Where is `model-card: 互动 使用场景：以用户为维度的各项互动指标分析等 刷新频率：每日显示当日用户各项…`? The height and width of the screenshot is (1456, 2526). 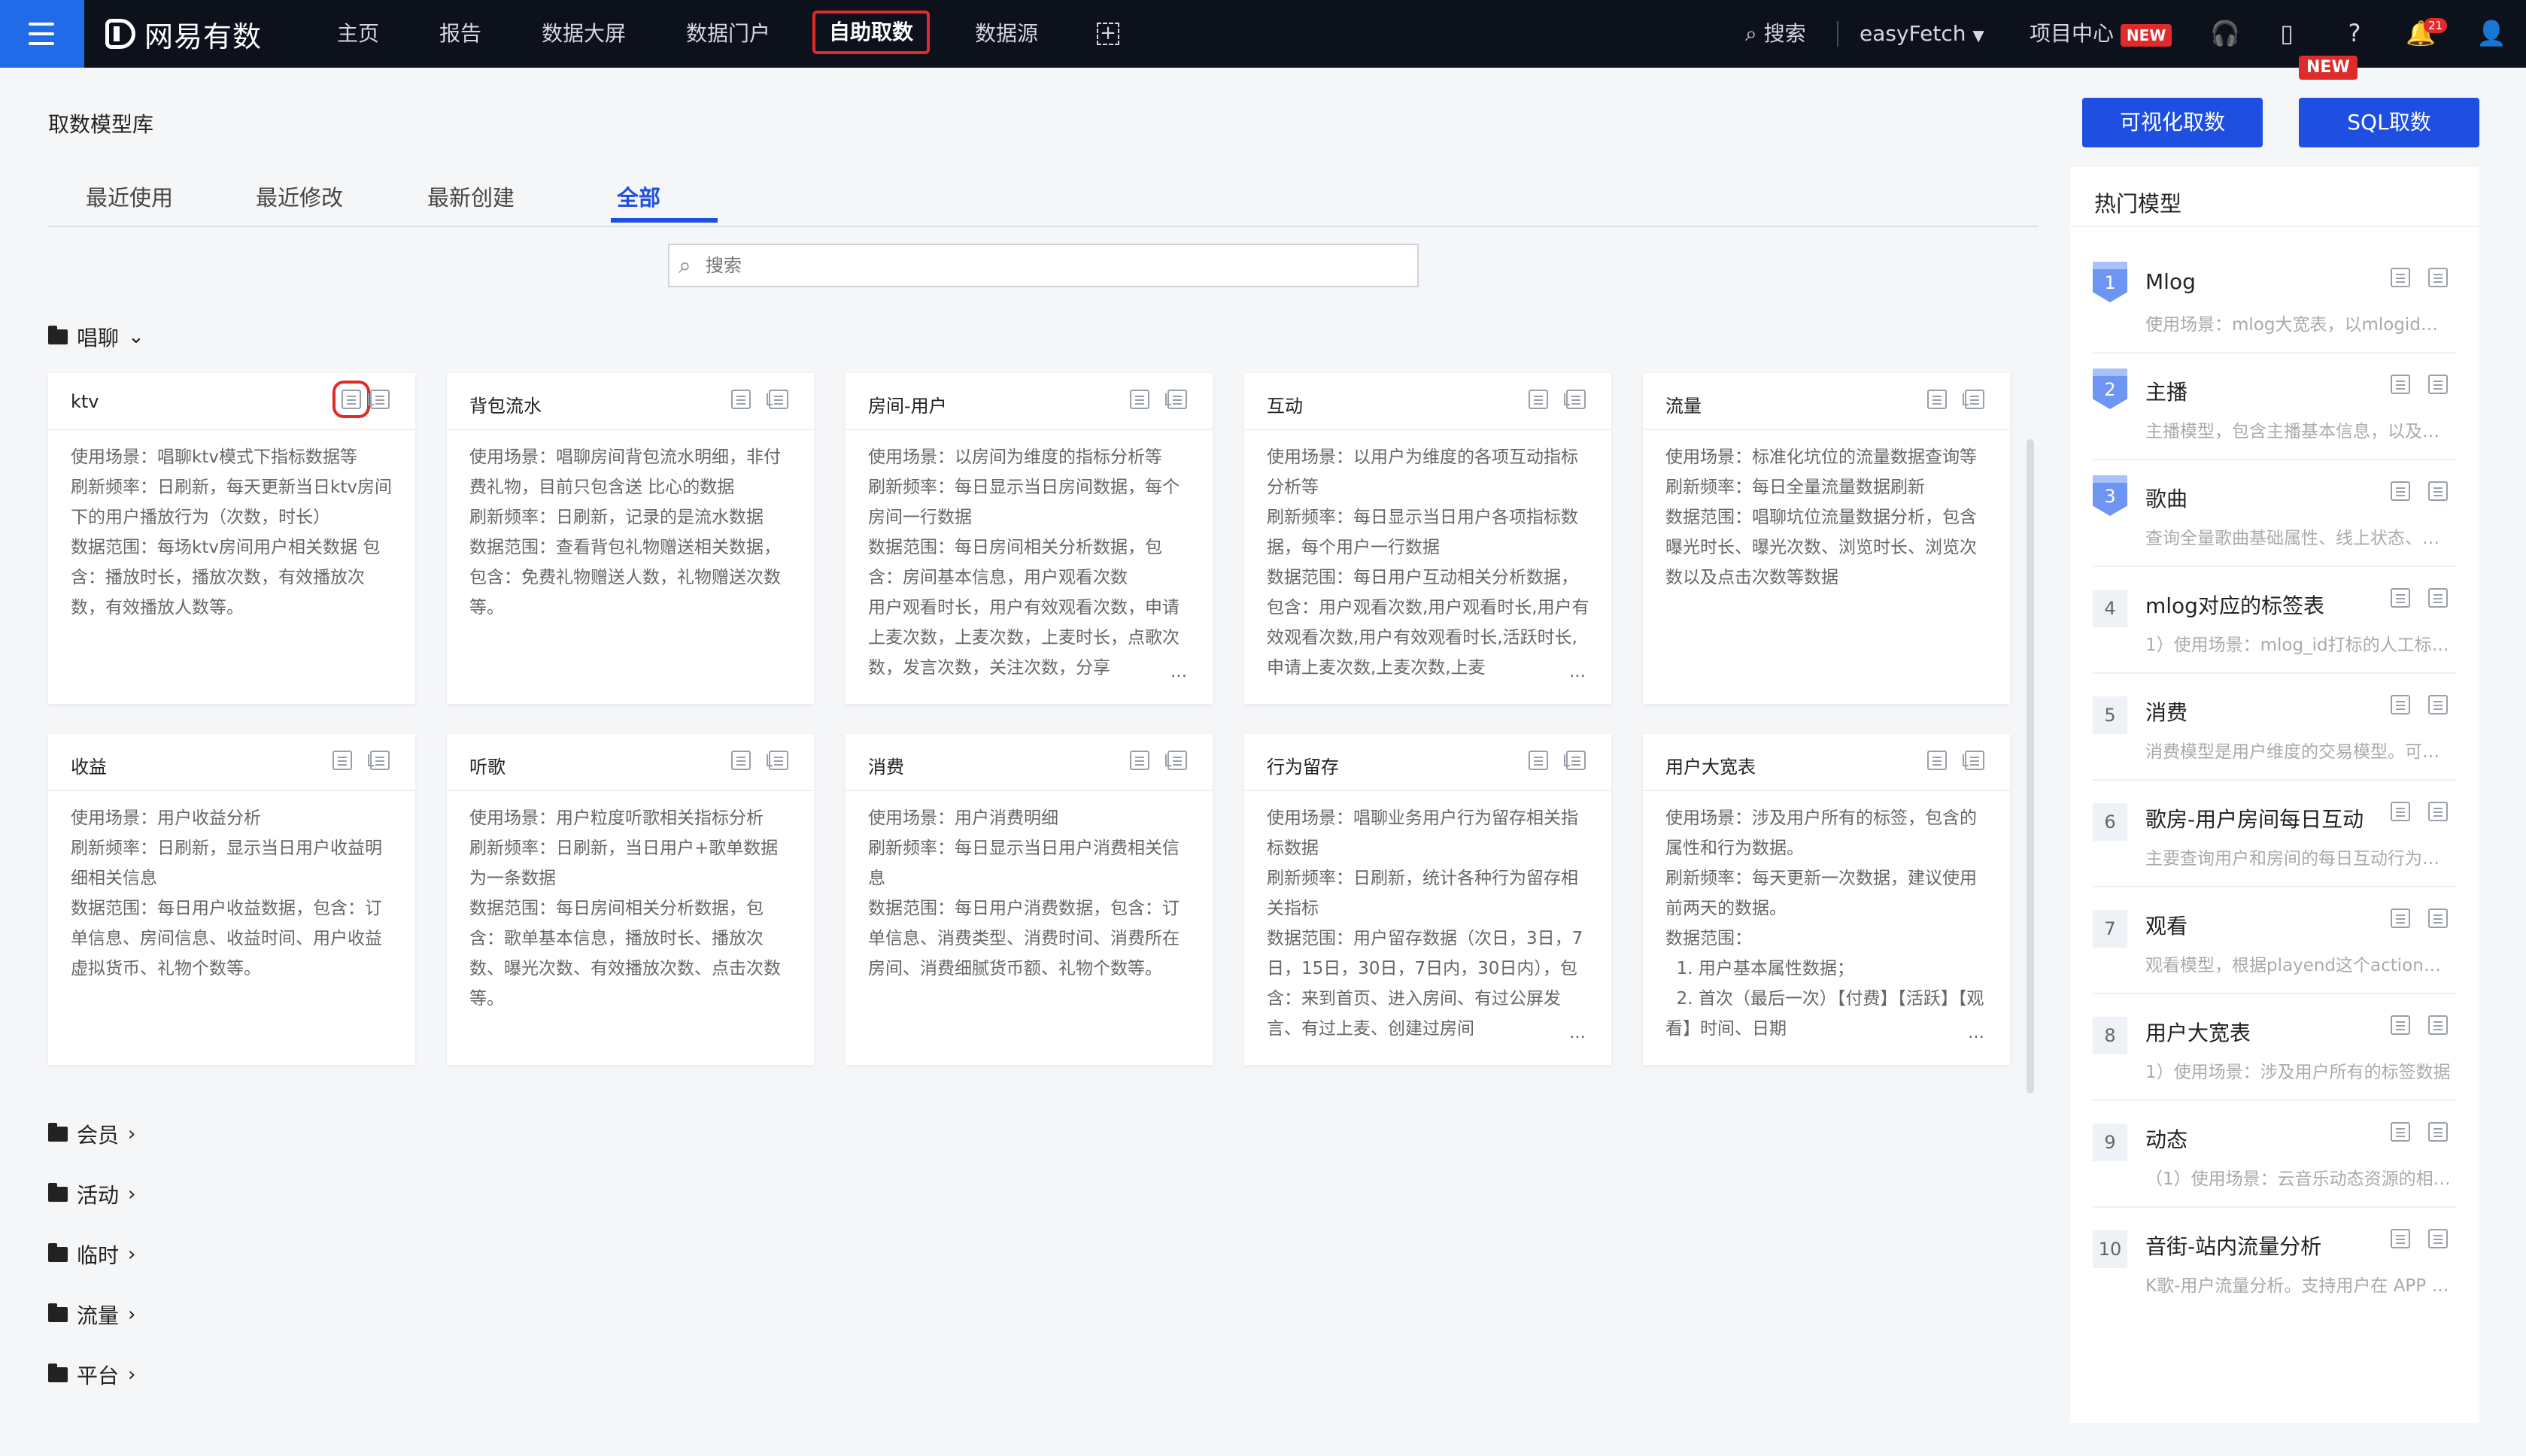 model-card: 互动 使用场景：以用户为维度的各项互动指标分析等 刷新频率：每日显示当日用户各项… is located at coordinates (1428, 538).